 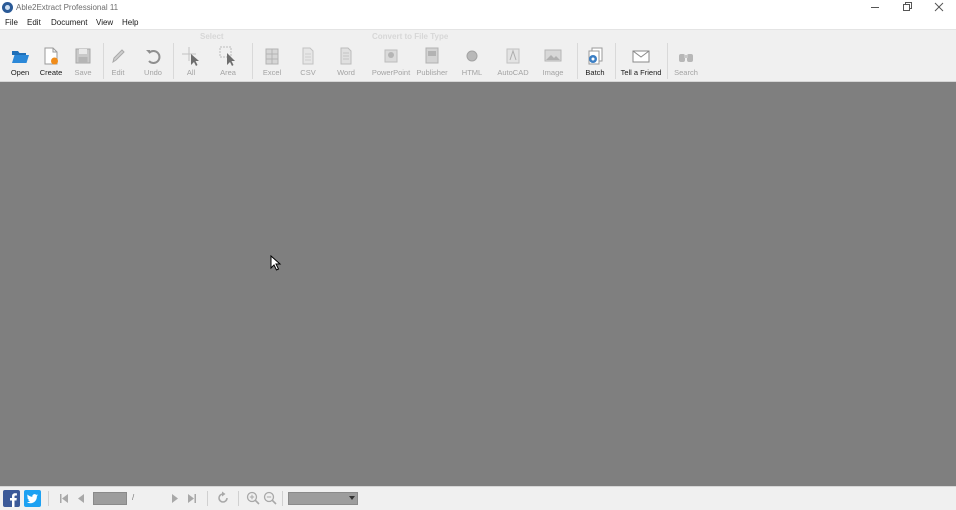 What do you see at coordinates (253, 498) in the screenshot?
I see `zoom-in-icon` at bounding box center [253, 498].